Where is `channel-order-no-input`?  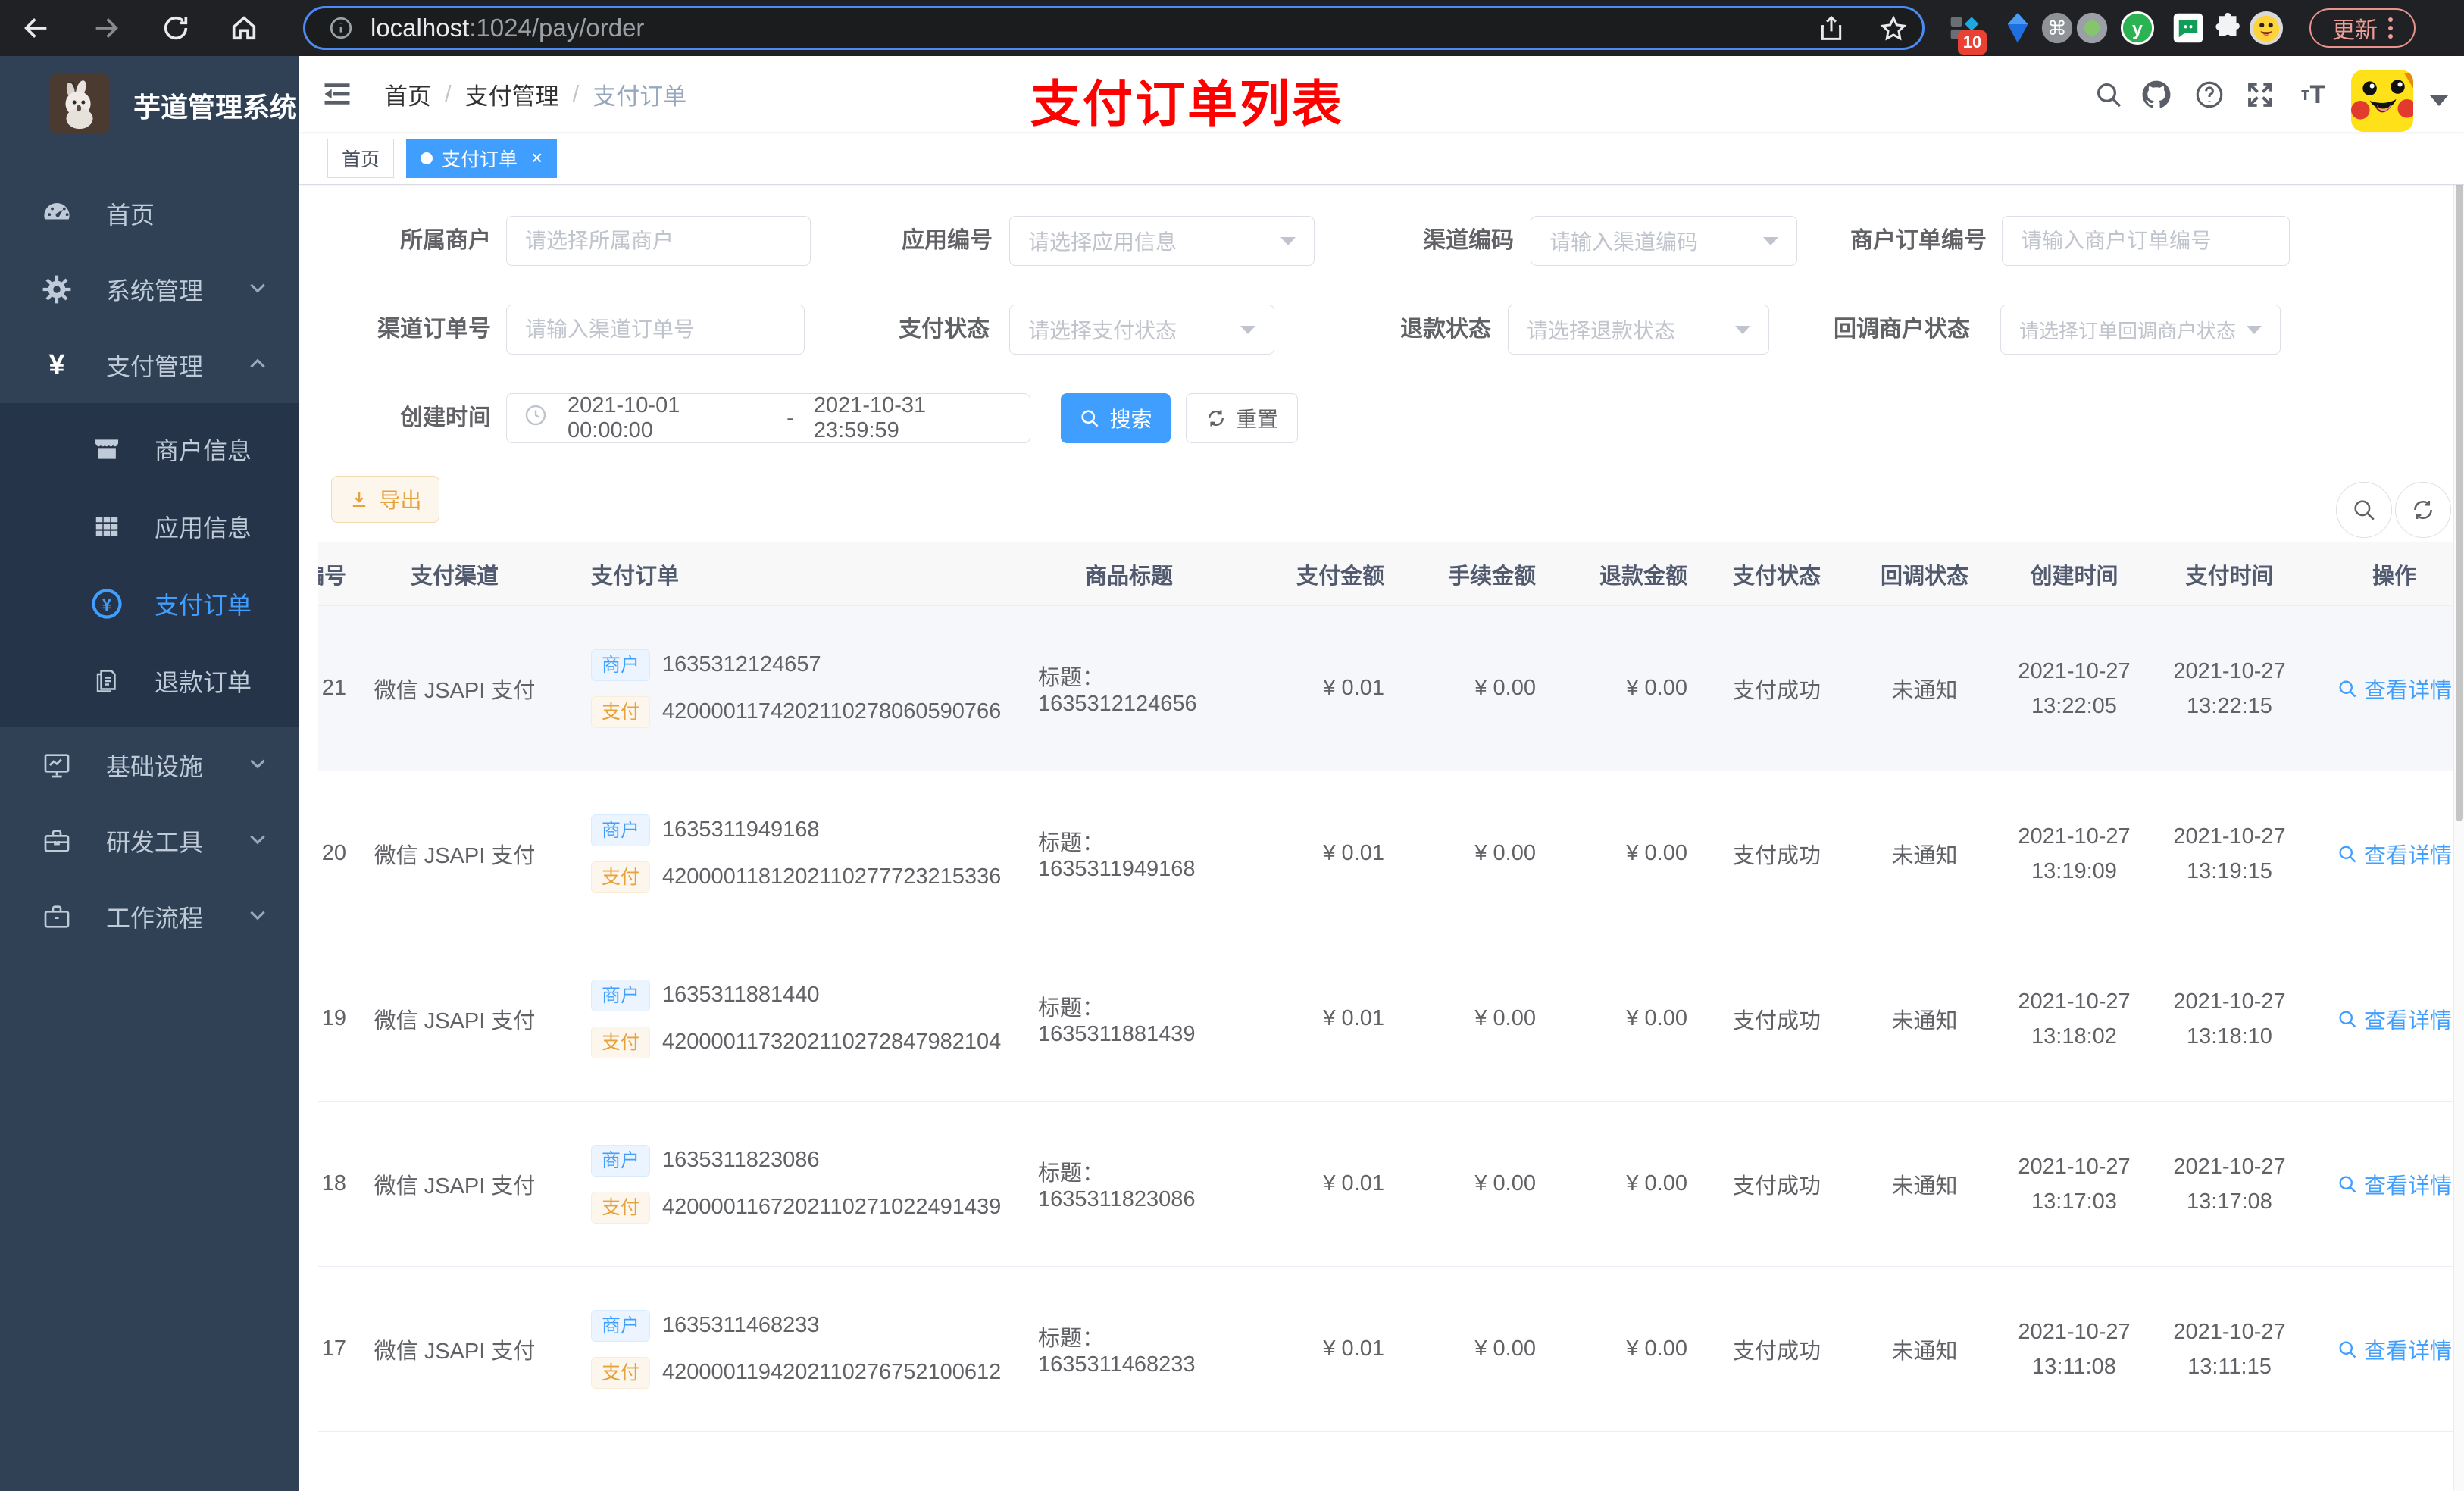
channel-order-no-input is located at coordinates (655, 330).